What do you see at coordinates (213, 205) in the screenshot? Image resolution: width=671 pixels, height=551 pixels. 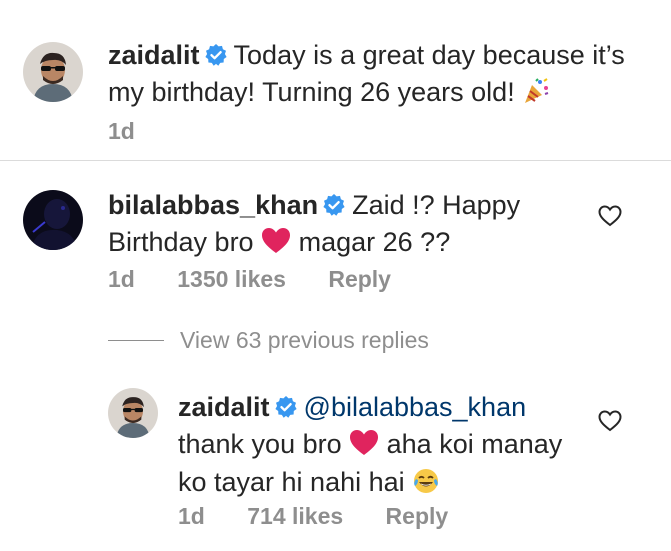 I see `comment-username: bilalabbas_khan` at bounding box center [213, 205].